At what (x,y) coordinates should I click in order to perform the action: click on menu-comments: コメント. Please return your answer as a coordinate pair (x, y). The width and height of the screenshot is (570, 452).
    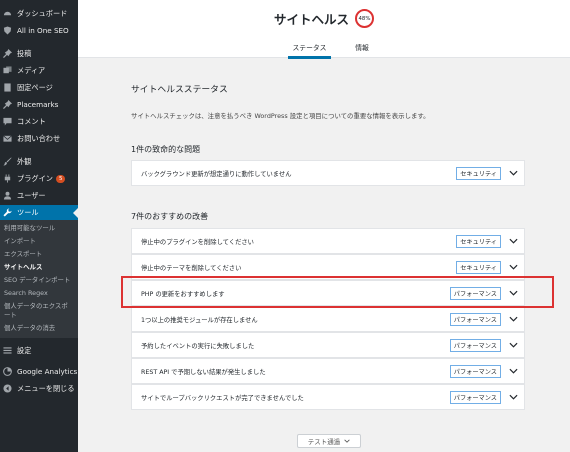
    Looking at the image, I should click on (39, 121).